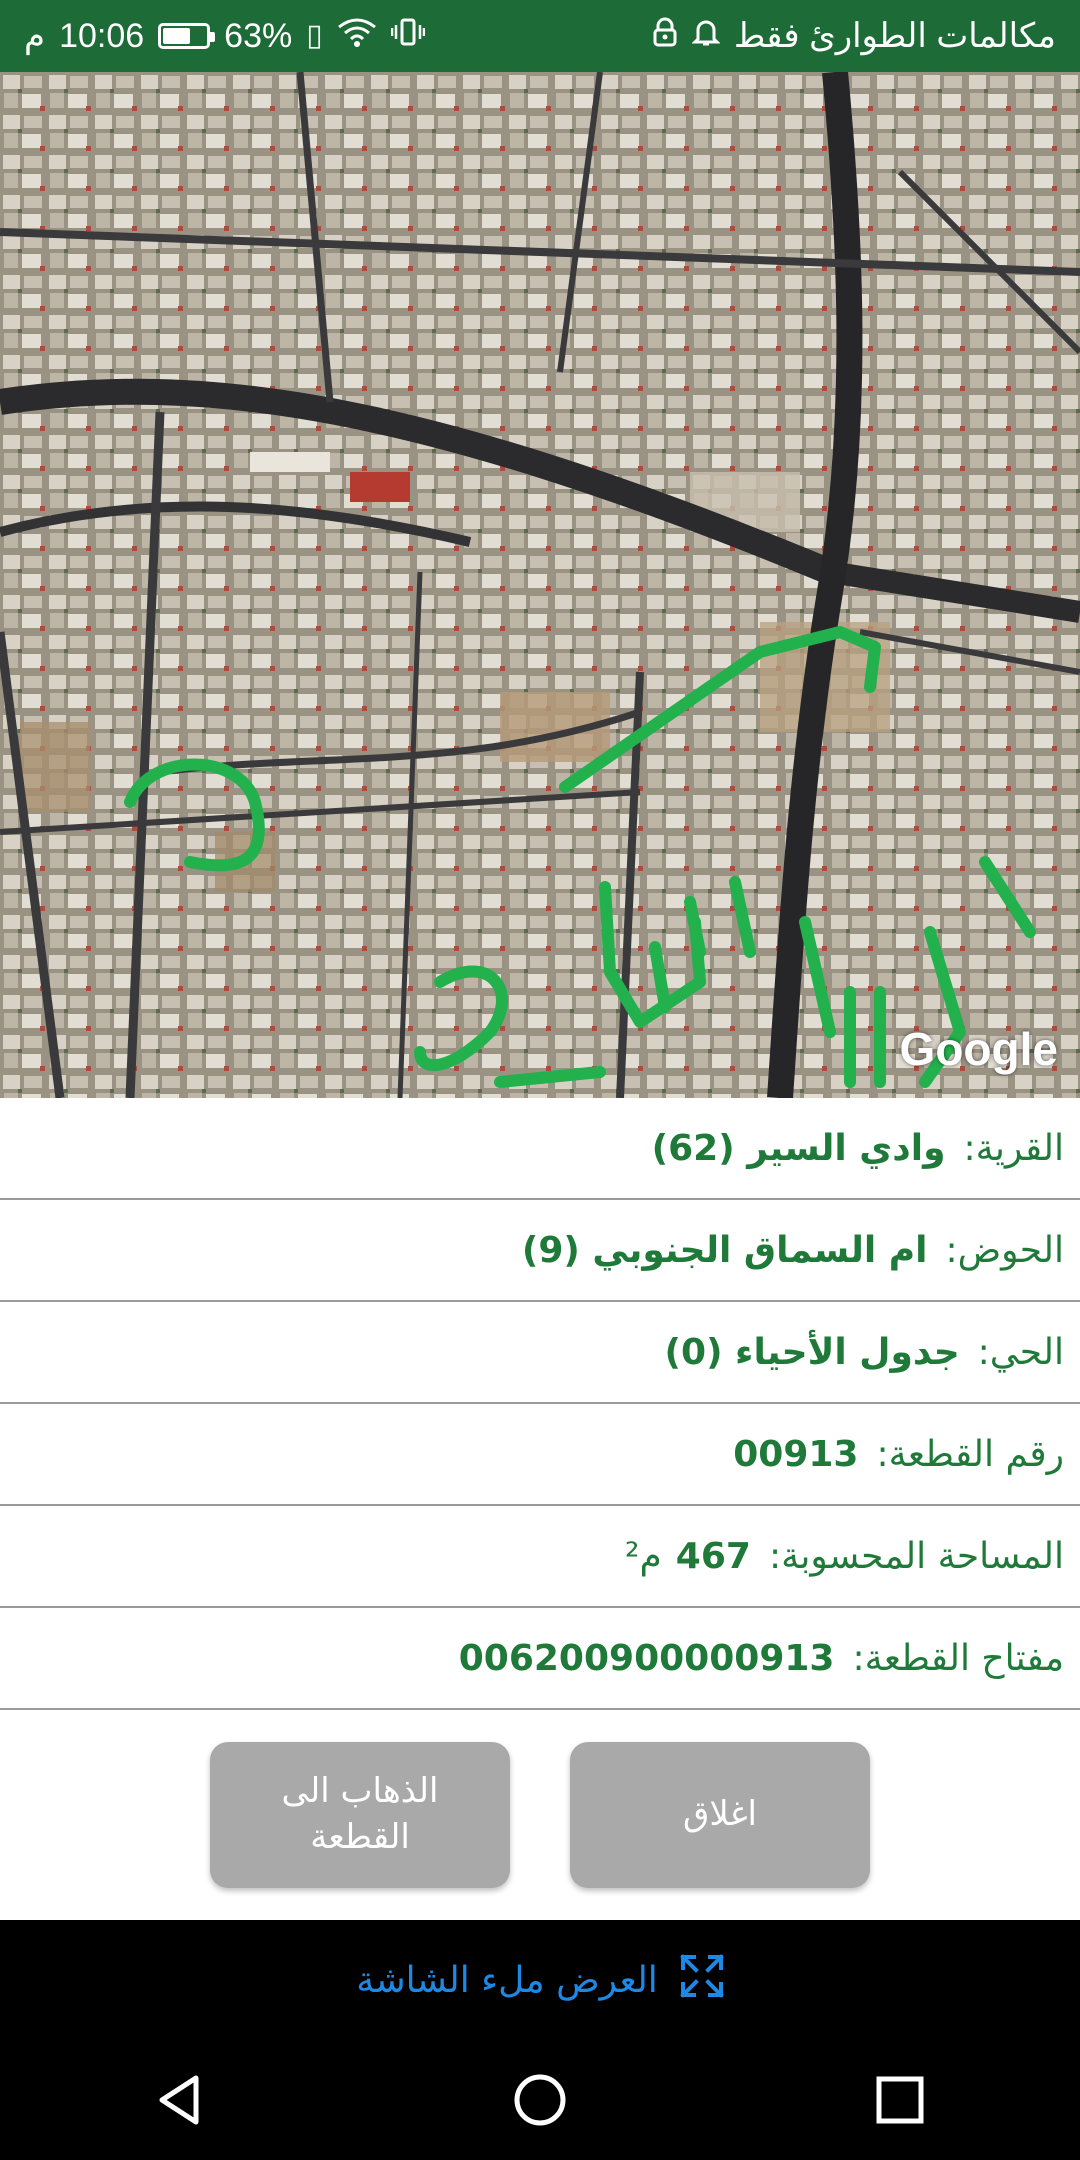  What do you see at coordinates (540, 1557) in the screenshot?
I see `info-row-area: المساحة المحسوبة: 467 م²` at bounding box center [540, 1557].